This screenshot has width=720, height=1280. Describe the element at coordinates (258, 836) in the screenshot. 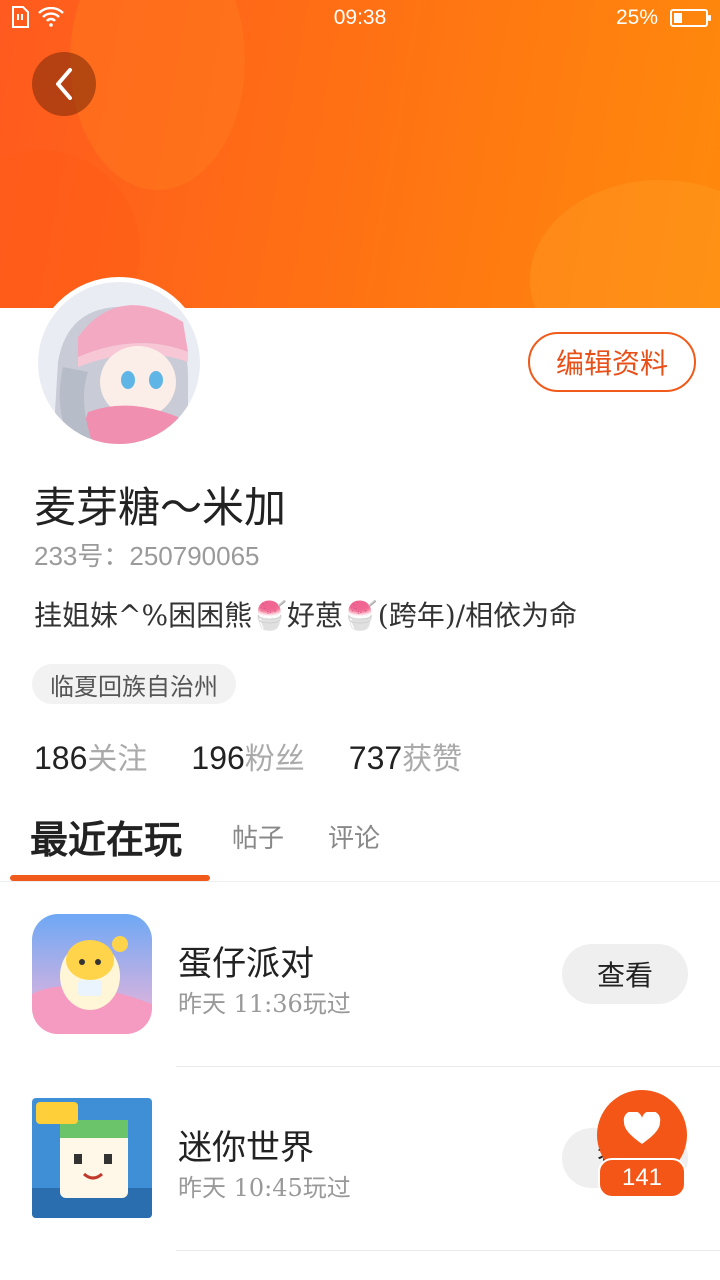

I see `tab-posts: 帖子` at that location.